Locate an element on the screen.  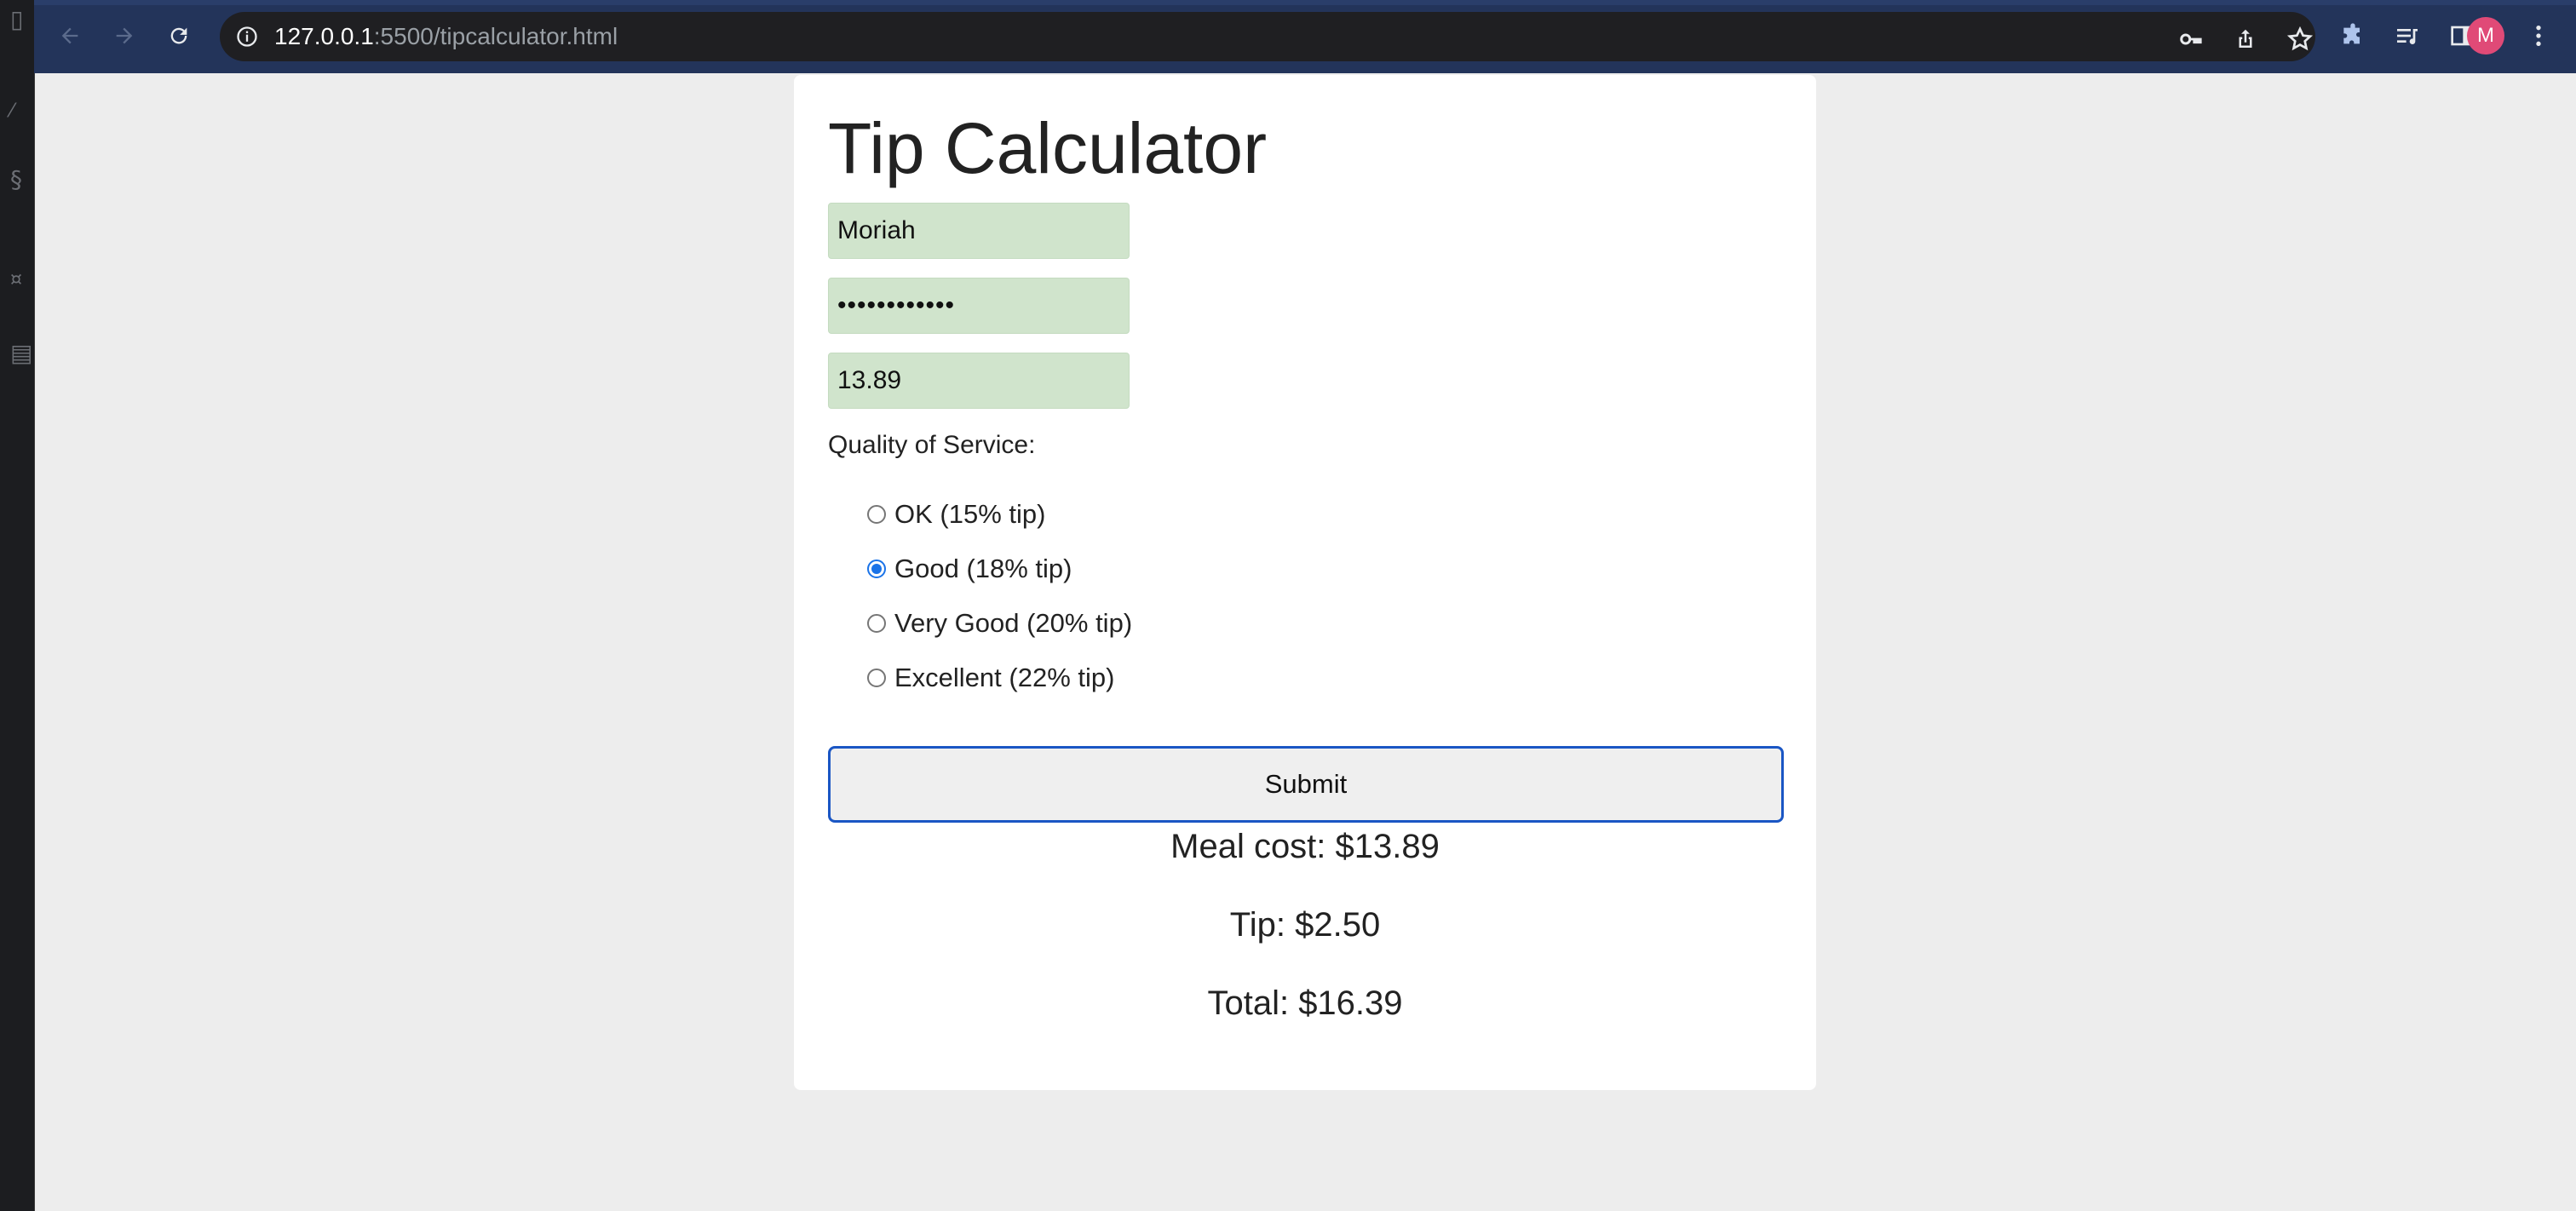
option-good-radio is located at coordinates (877, 569).